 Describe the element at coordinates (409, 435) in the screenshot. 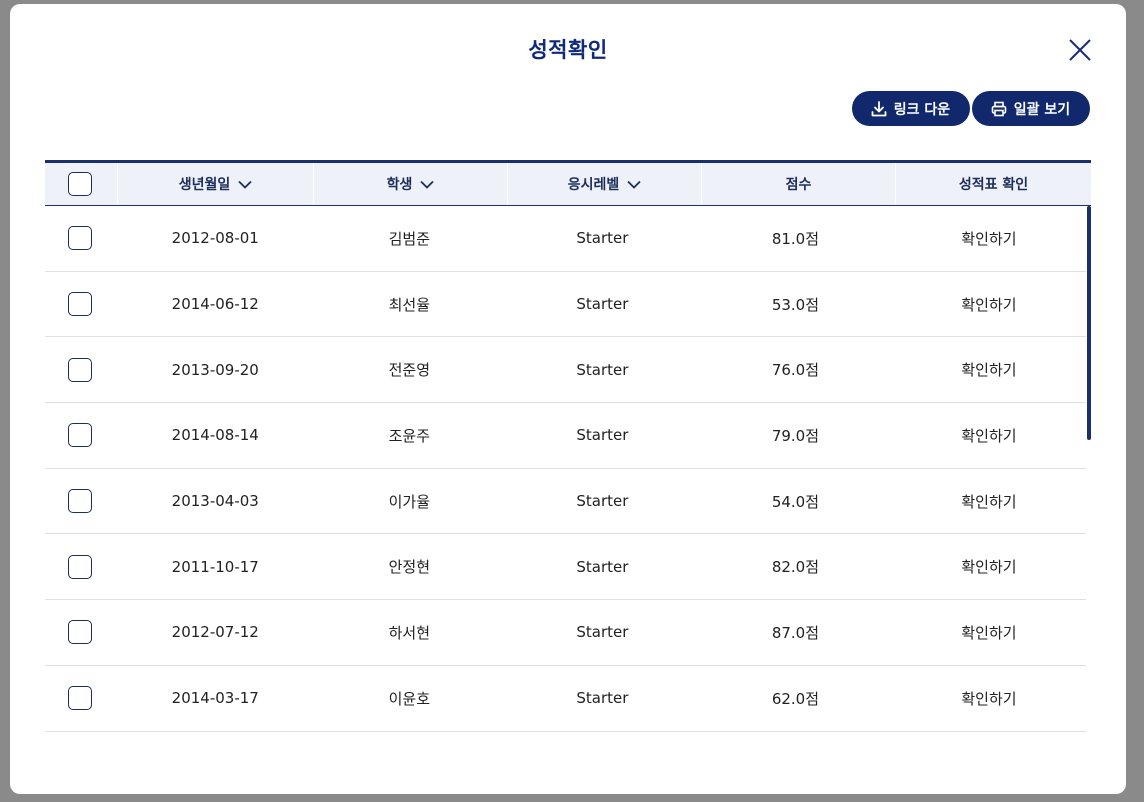

I see `student-cell: 조윤주` at that location.